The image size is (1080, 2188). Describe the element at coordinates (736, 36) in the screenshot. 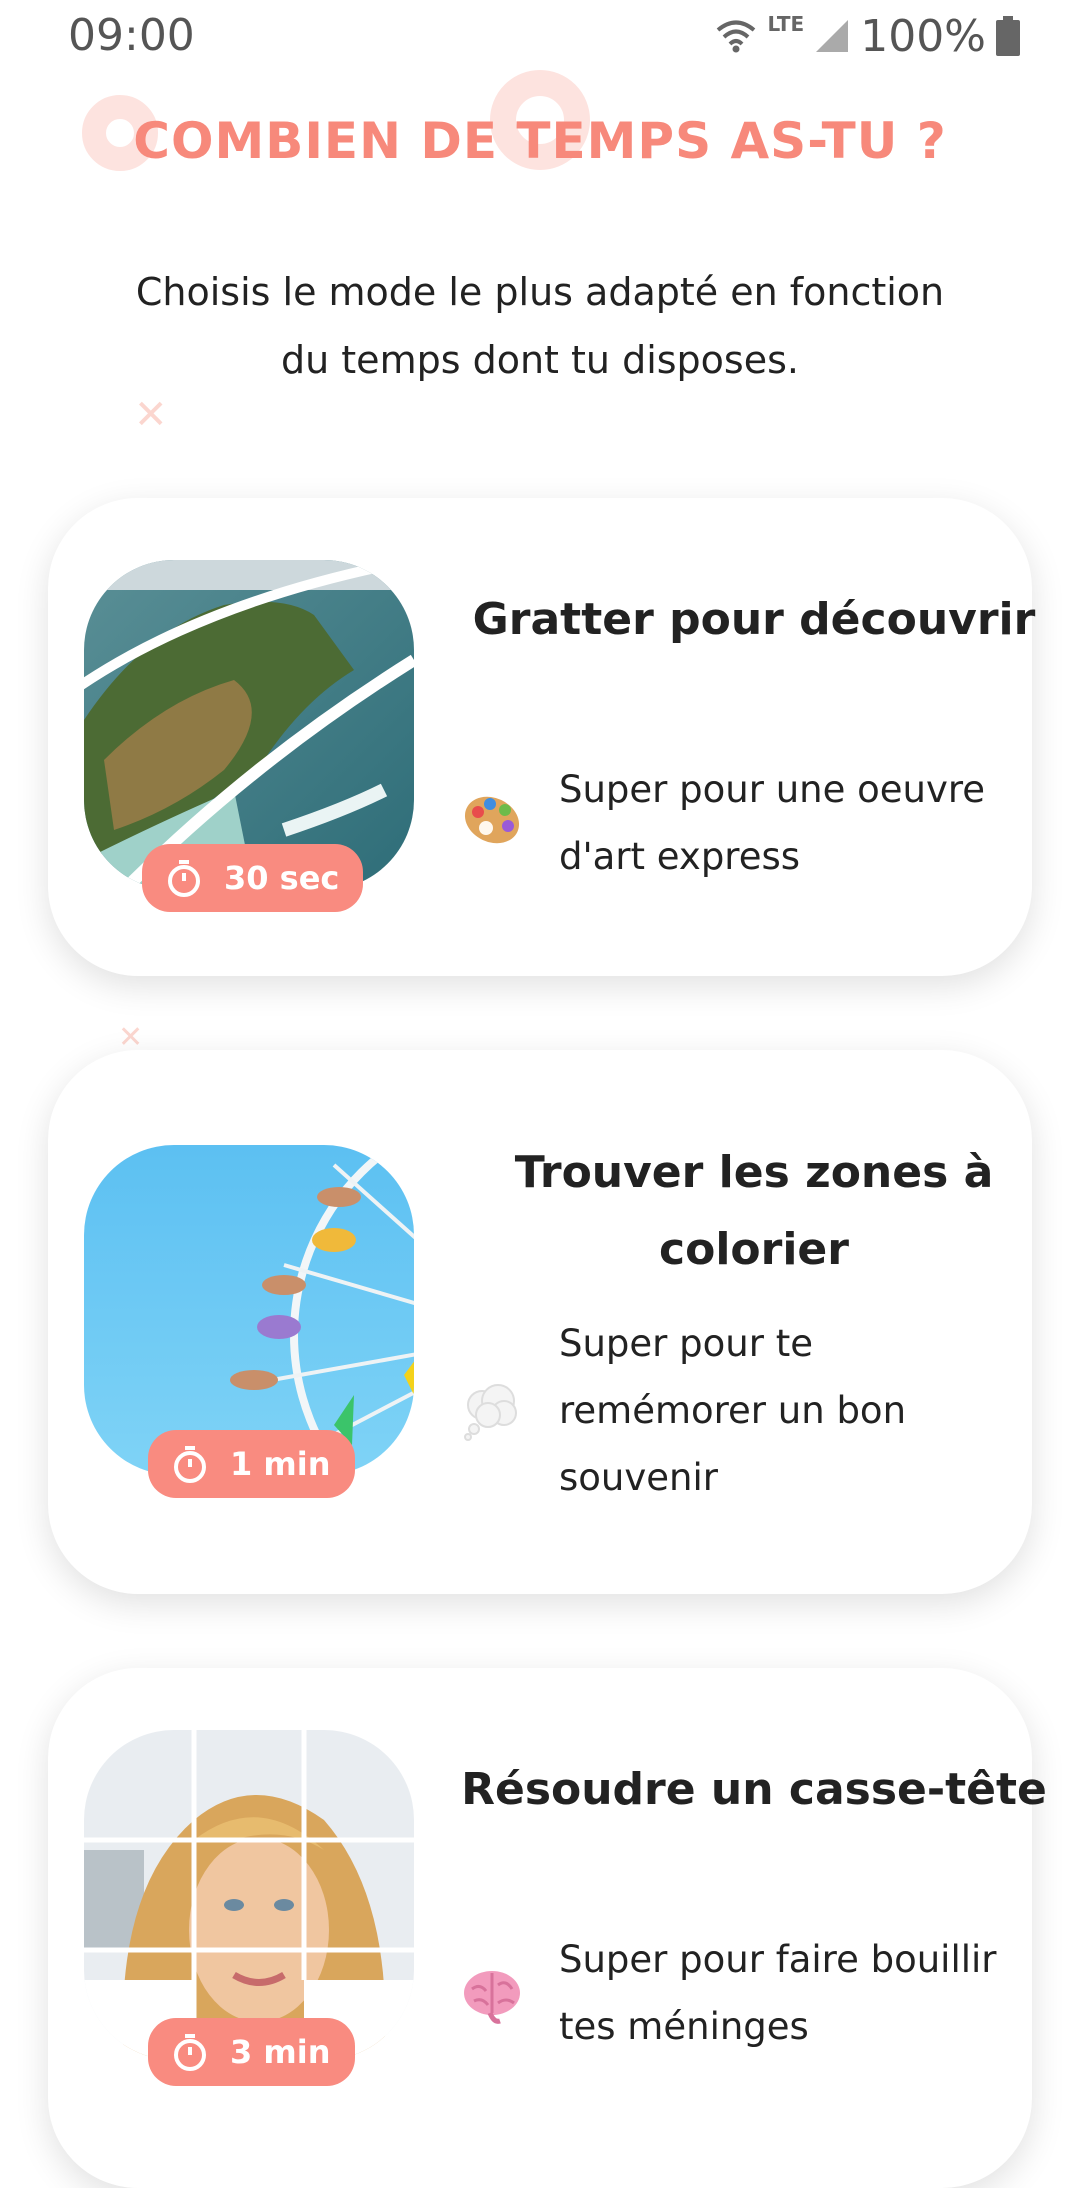

I see `wifi-icon` at that location.